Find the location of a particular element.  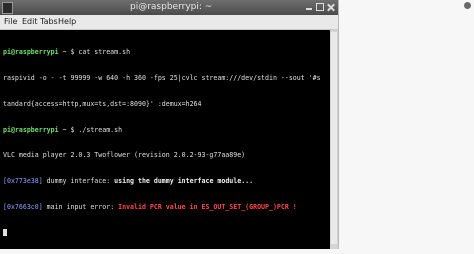

menu-edit: Edit is located at coordinates (30, 21).